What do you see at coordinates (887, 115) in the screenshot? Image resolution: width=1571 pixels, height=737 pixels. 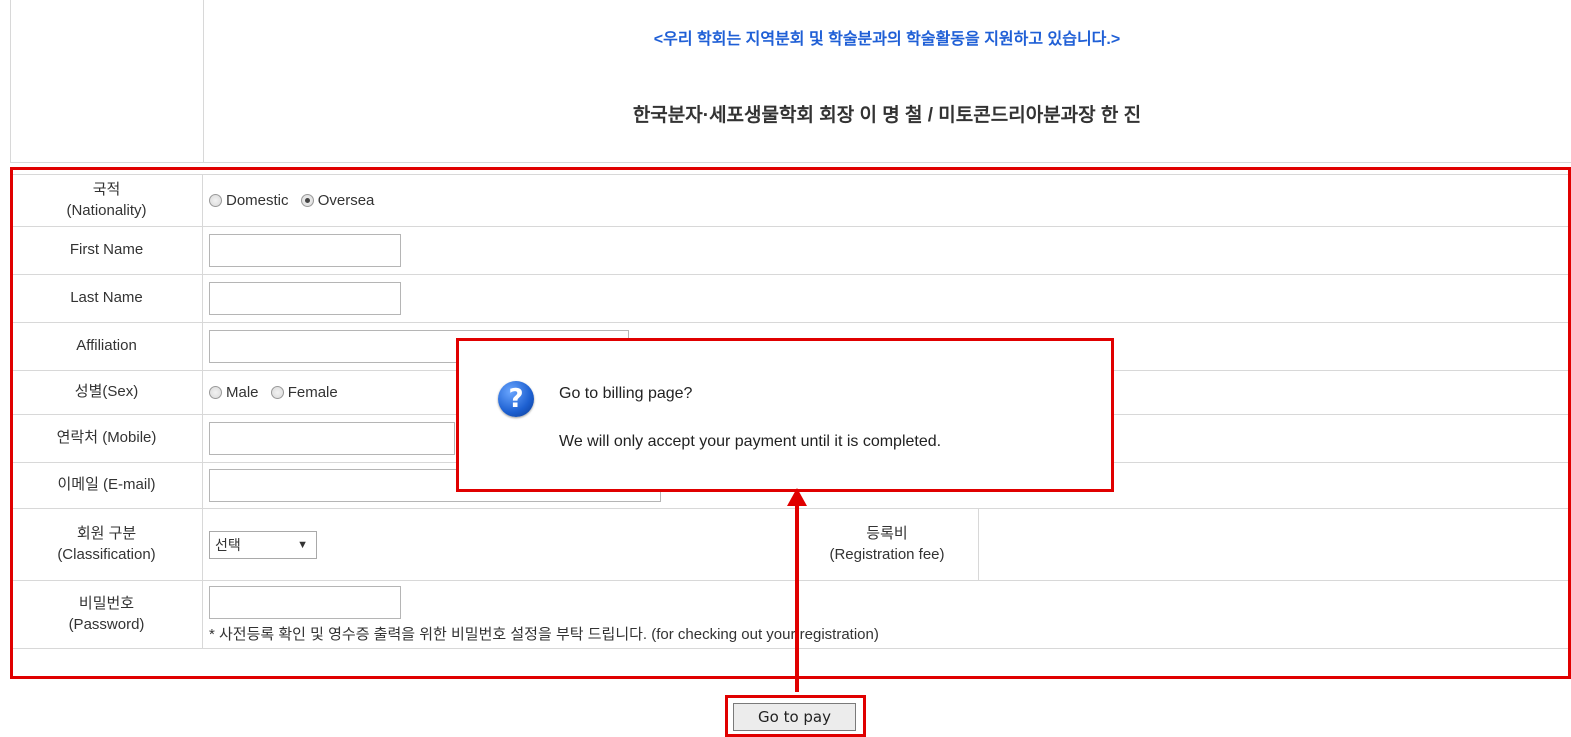 I see `page-heading: 한국분자·세포생물학회 회장 이 명 철 / 미토콘드리아분과장 한 진` at bounding box center [887, 115].